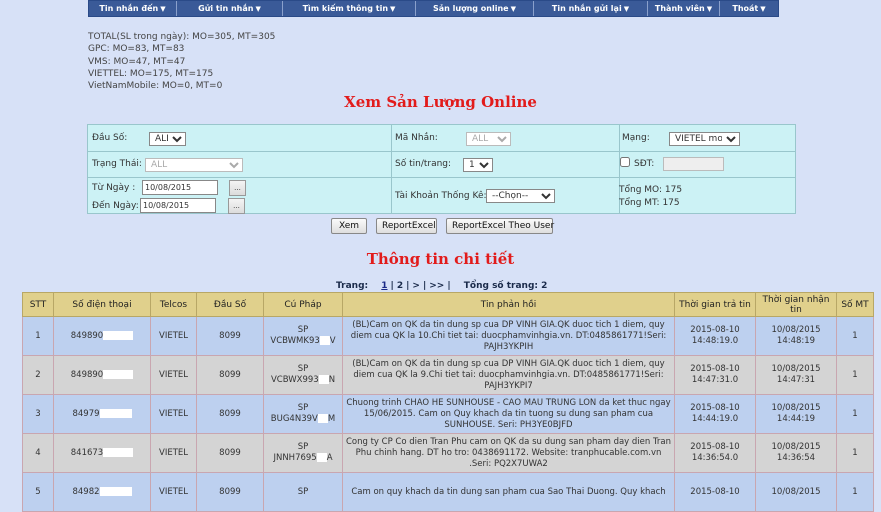  What do you see at coordinates (416, 286) in the screenshot?
I see `next-page-link: >` at bounding box center [416, 286].